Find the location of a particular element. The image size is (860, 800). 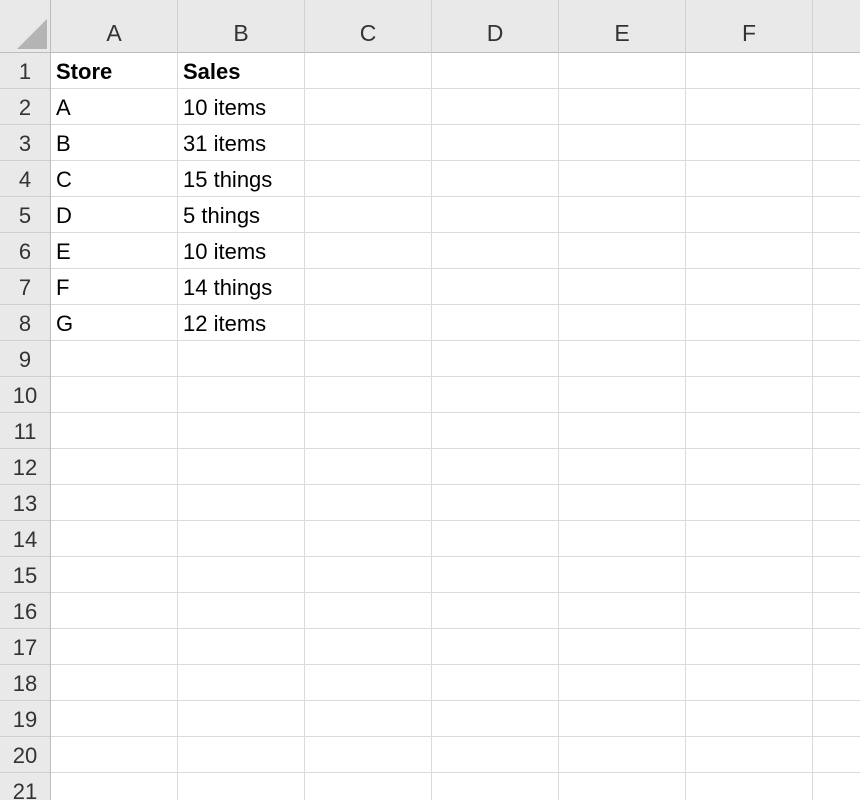

row-header-20: 20 is located at coordinates (25, 755).